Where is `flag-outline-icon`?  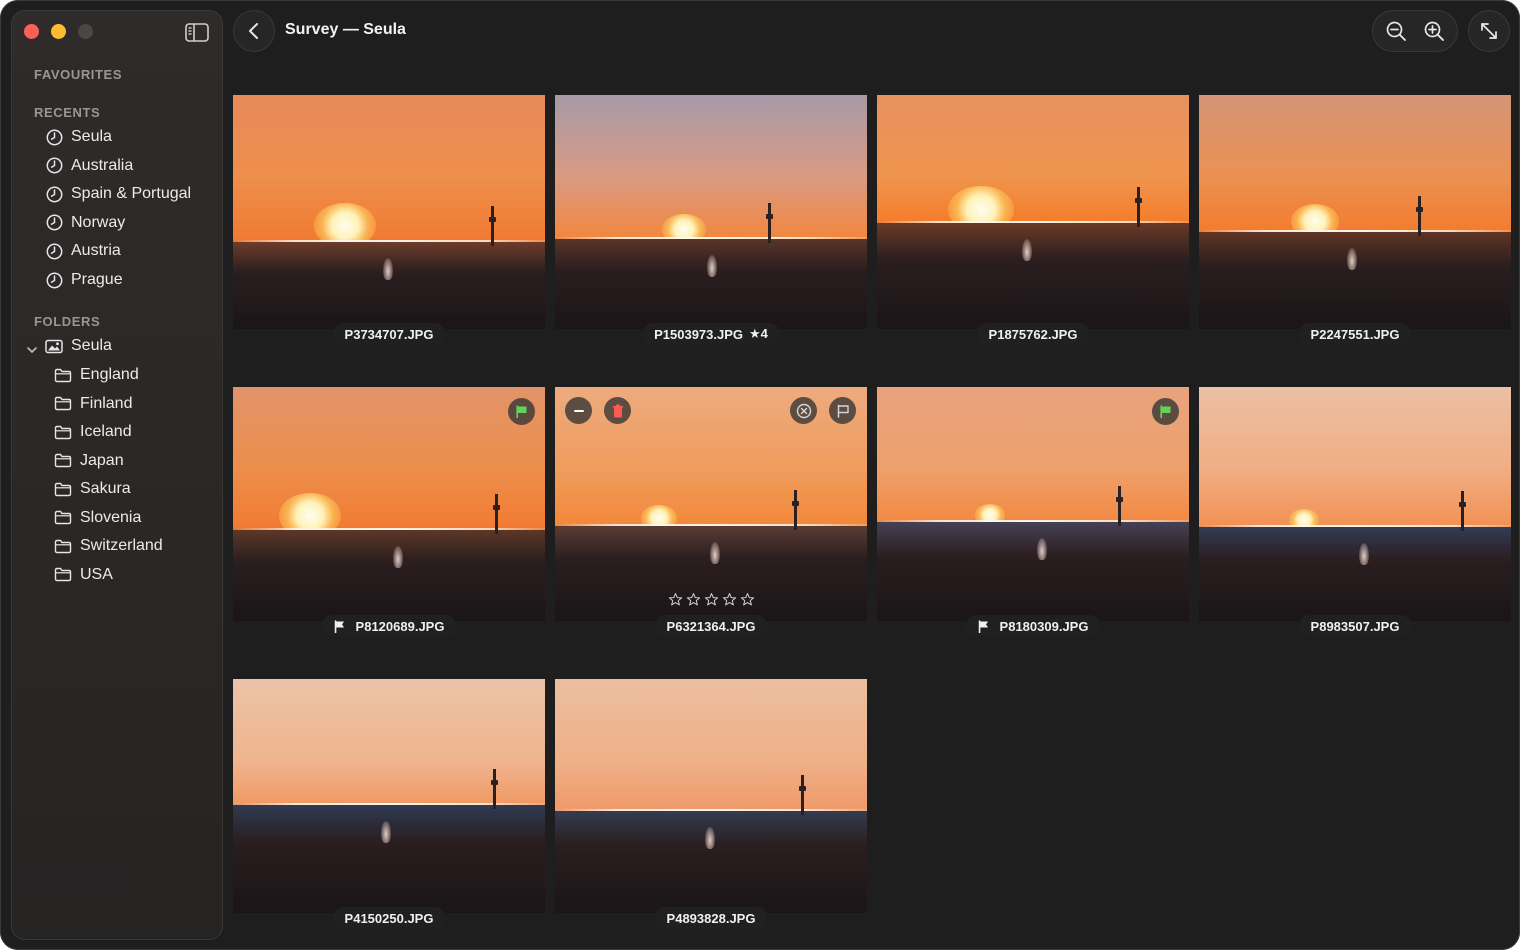 flag-outline-icon is located at coordinates (842, 410).